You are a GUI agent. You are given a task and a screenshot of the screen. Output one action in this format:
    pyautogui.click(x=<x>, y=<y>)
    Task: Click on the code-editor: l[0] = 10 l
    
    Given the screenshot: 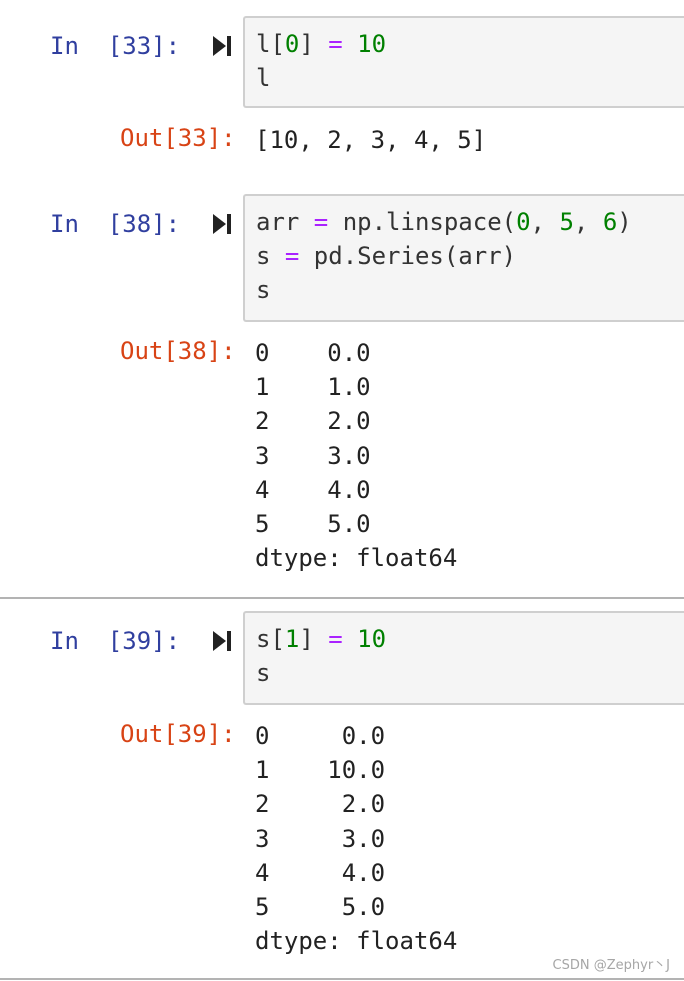 What is the action you would take?
    pyautogui.click(x=321, y=61)
    